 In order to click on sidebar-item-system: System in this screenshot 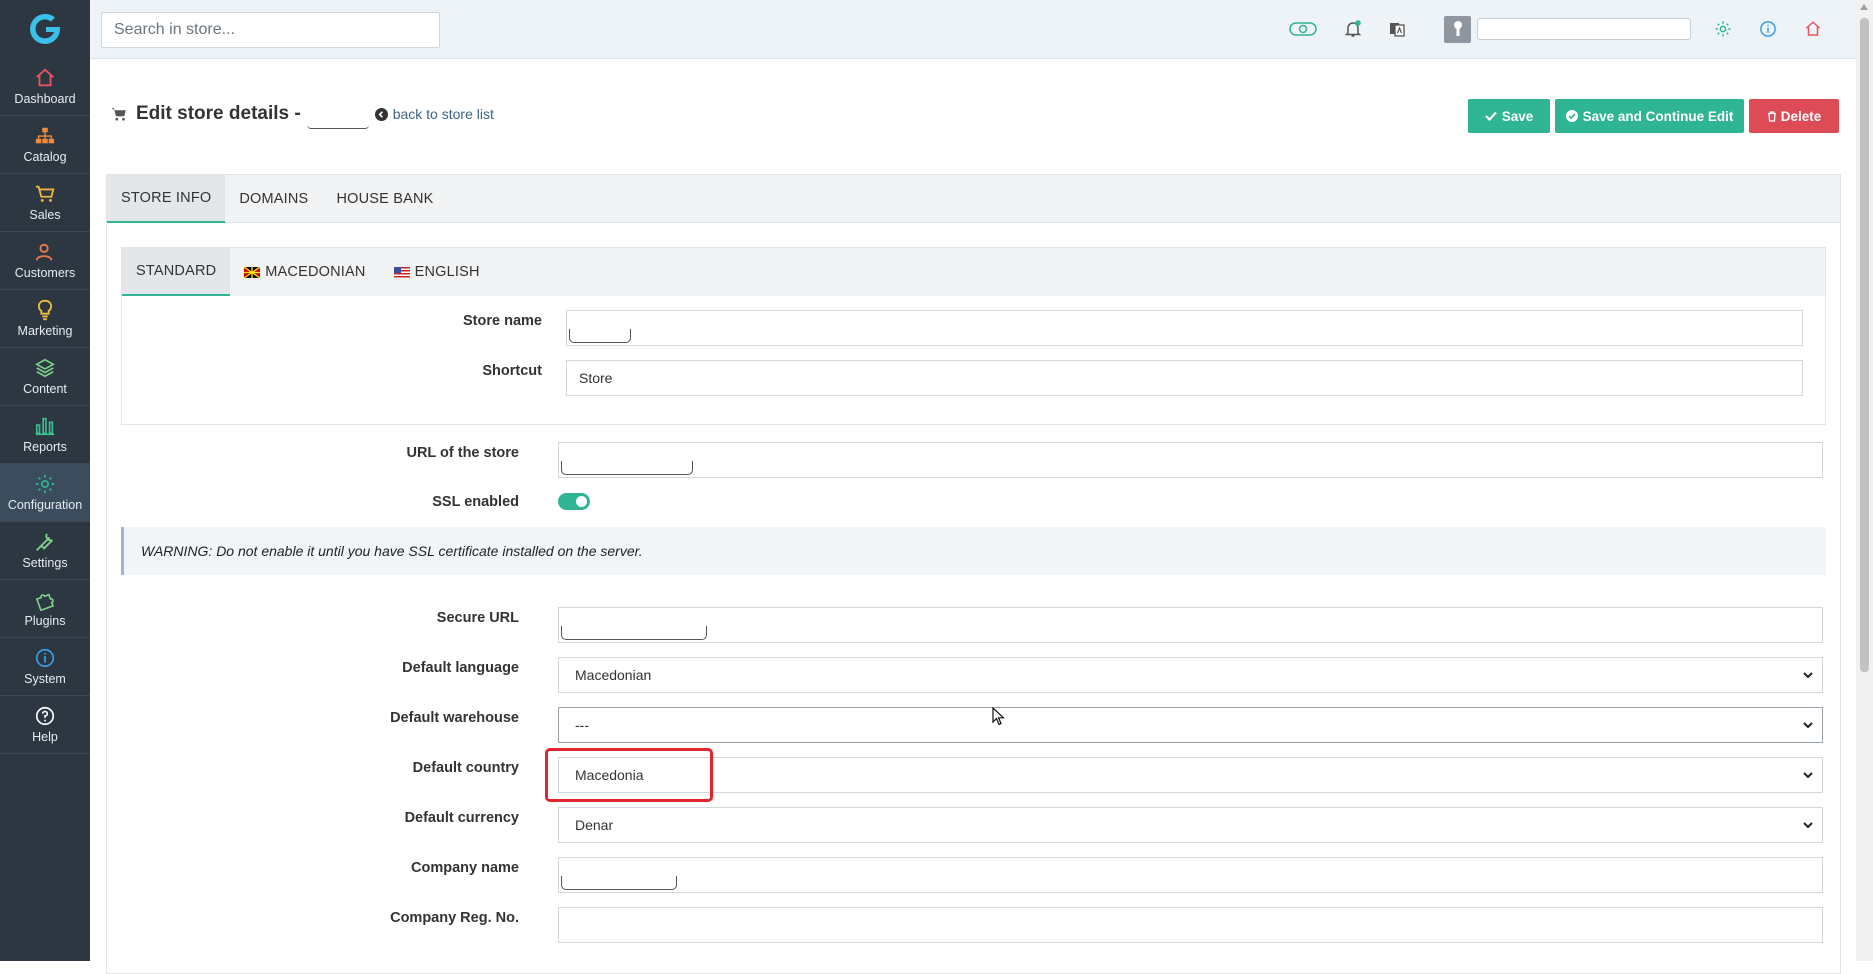, I will do `click(45, 667)`.